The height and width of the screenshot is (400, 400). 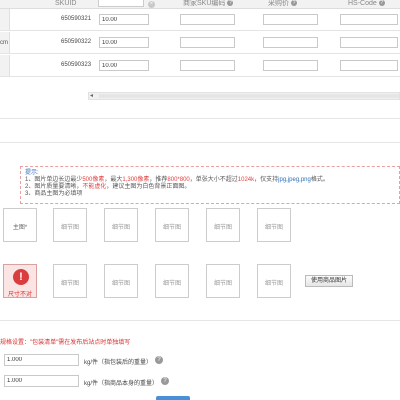 I want to click on warning-icon: !, so click(x=21, y=277).